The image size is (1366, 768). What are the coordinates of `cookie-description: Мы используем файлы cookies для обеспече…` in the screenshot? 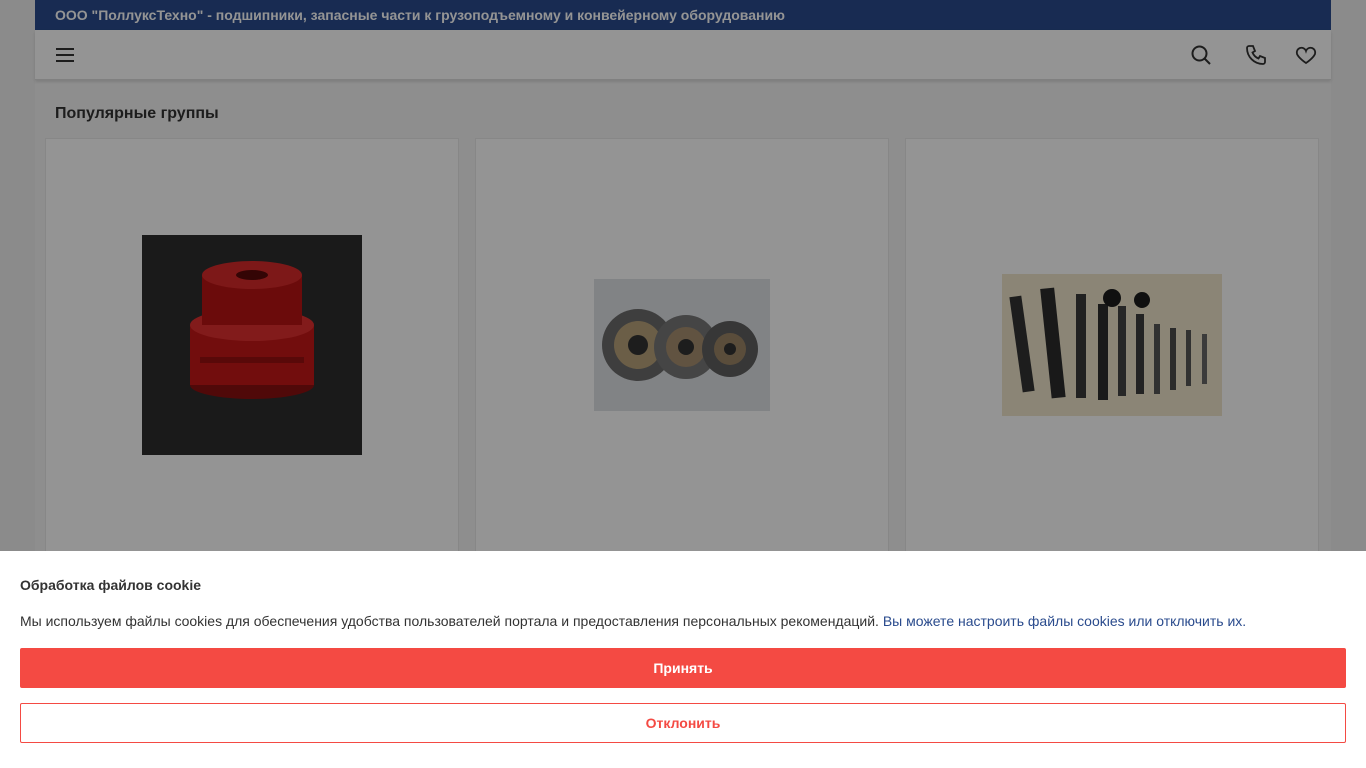 It's located at (449, 621).